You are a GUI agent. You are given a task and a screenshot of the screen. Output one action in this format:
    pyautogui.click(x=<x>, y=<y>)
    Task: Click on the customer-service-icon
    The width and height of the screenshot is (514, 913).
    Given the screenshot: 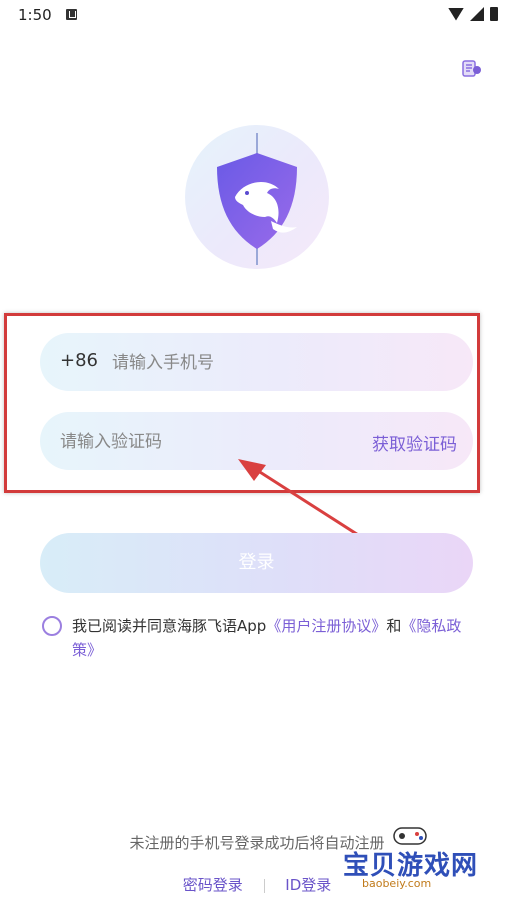 What is the action you would take?
    pyautogui.click(x=472, y=69)
    